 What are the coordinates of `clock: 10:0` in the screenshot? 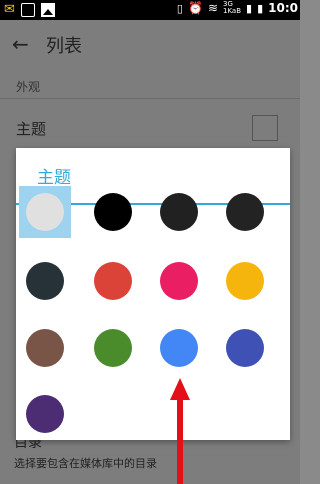 It's located at (283, 8).